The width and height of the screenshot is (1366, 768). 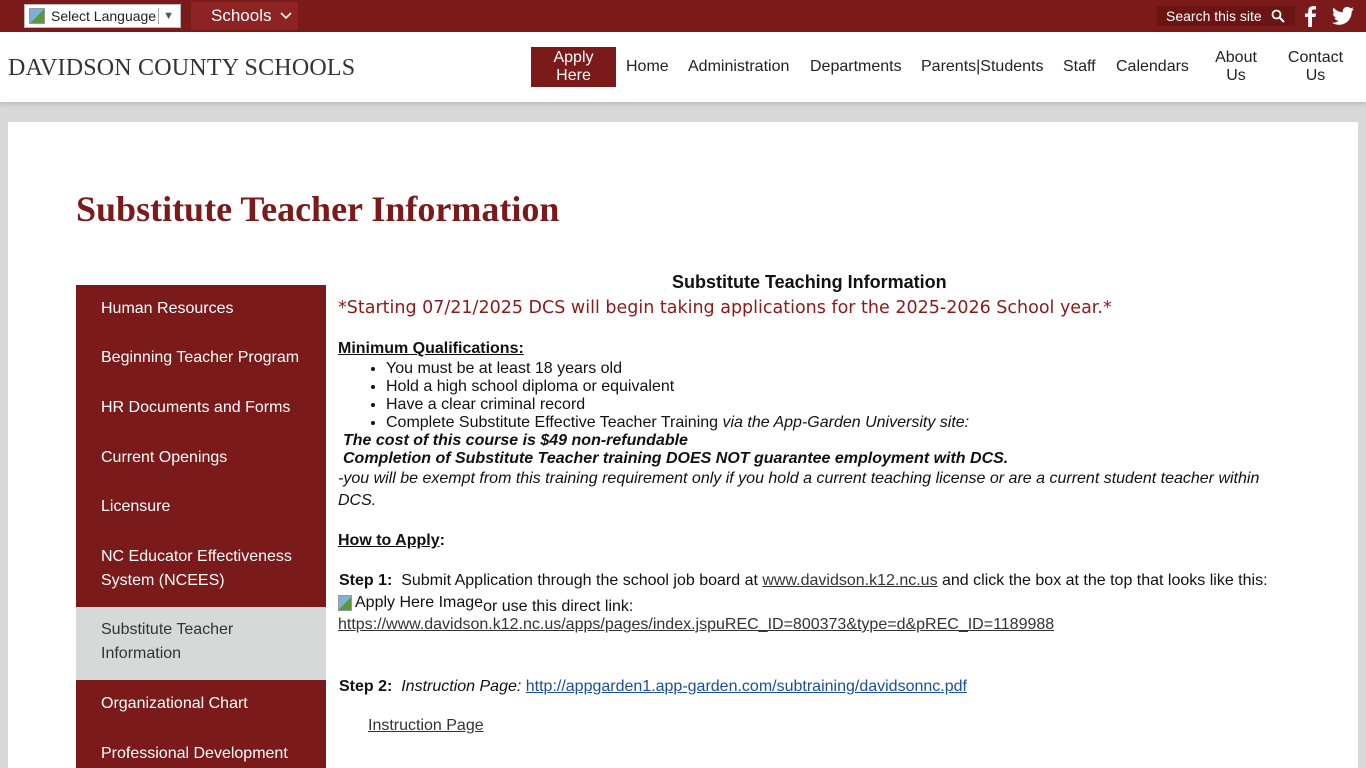 What do you see at coordinates (426, 726) in the screenshot?
I see `instruction-page-link: Instruction Page` at bounding box center [426, 726].